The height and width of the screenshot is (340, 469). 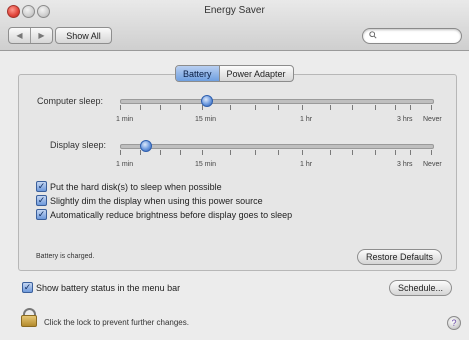 I want to click on tab-power-adapter: Power Adapter, so click(x=255, y=73).